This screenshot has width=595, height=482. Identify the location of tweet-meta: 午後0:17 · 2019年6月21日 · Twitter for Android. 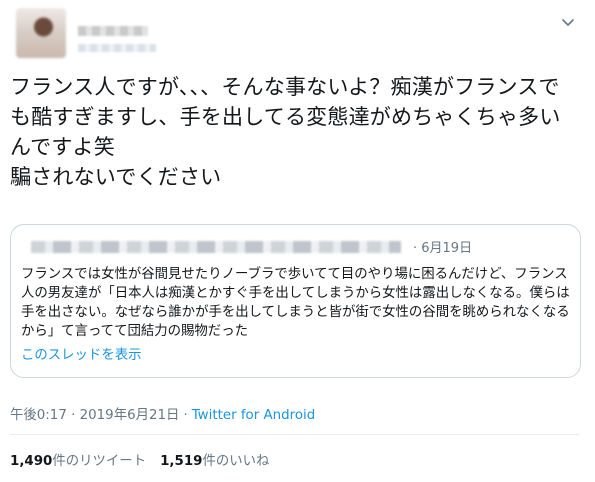
(162, 413).